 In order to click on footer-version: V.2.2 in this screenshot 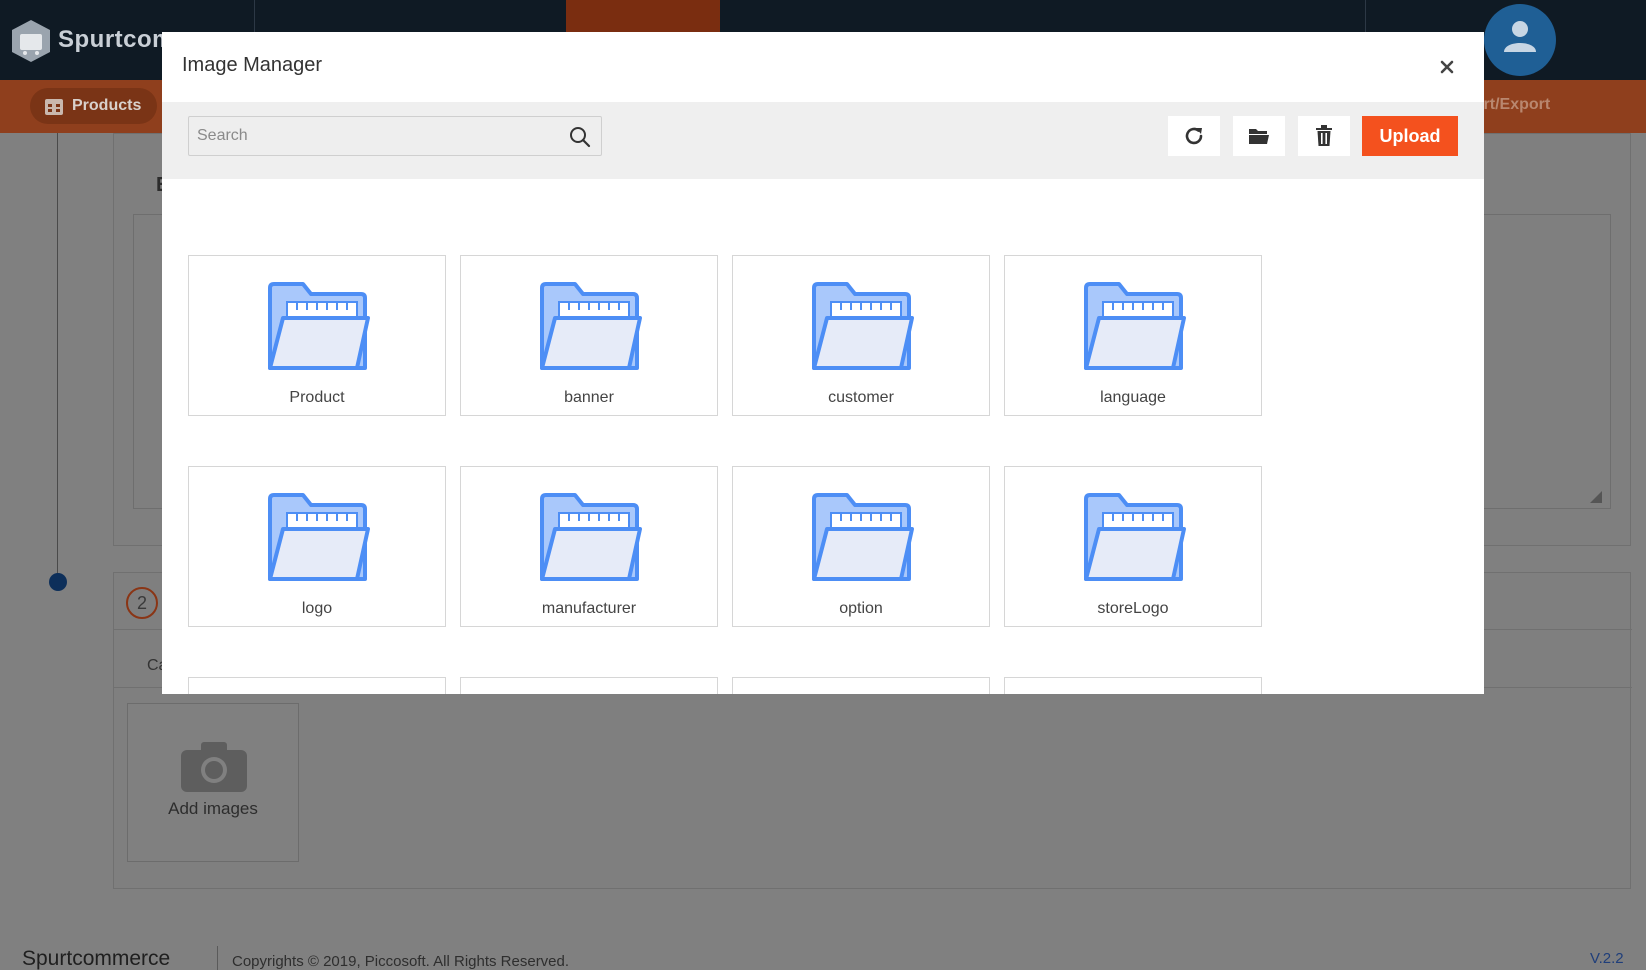, I will do `click(1607, 958)`.